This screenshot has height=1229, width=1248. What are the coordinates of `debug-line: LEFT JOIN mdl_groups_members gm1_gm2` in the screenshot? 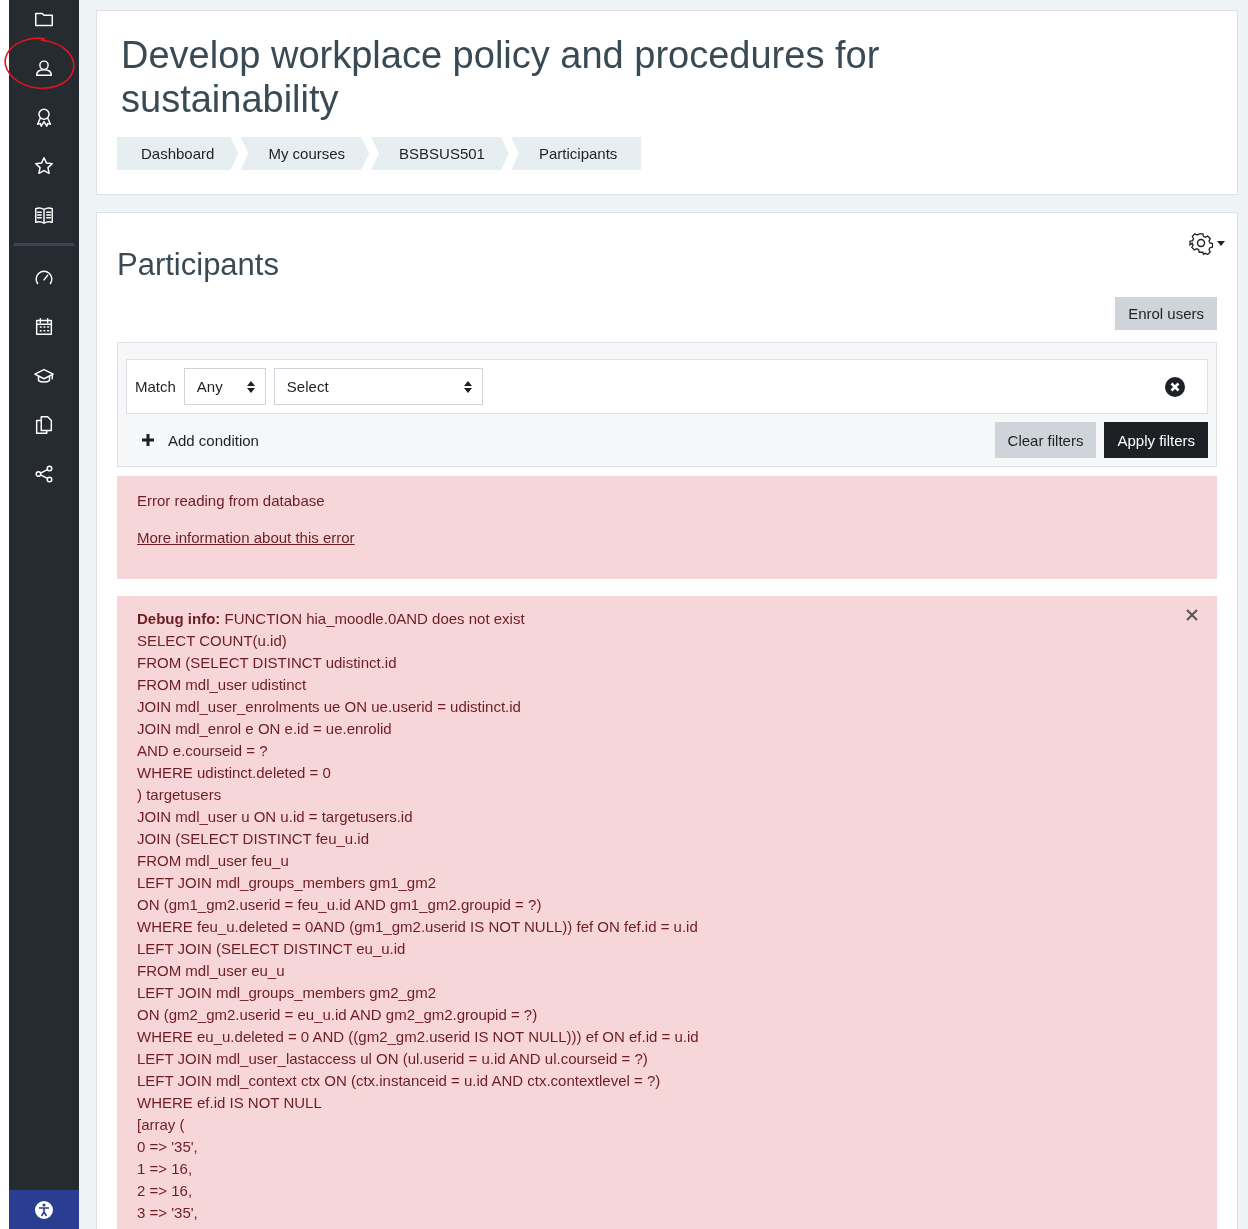 It's located at (286, 883).